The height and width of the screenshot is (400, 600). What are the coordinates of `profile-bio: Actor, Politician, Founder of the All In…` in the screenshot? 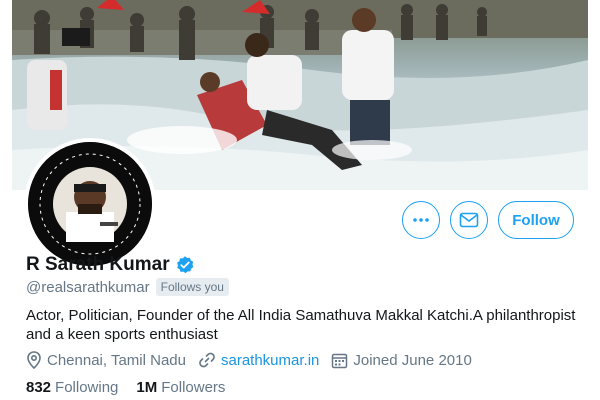 It's located at (301, 325).